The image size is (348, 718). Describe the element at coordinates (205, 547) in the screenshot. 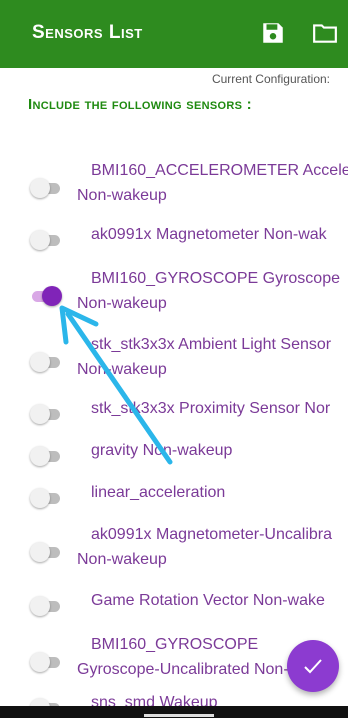

I see `sensor-label: ak0991x Magnetometer-Uncalibra Non-wakeup` at that location.